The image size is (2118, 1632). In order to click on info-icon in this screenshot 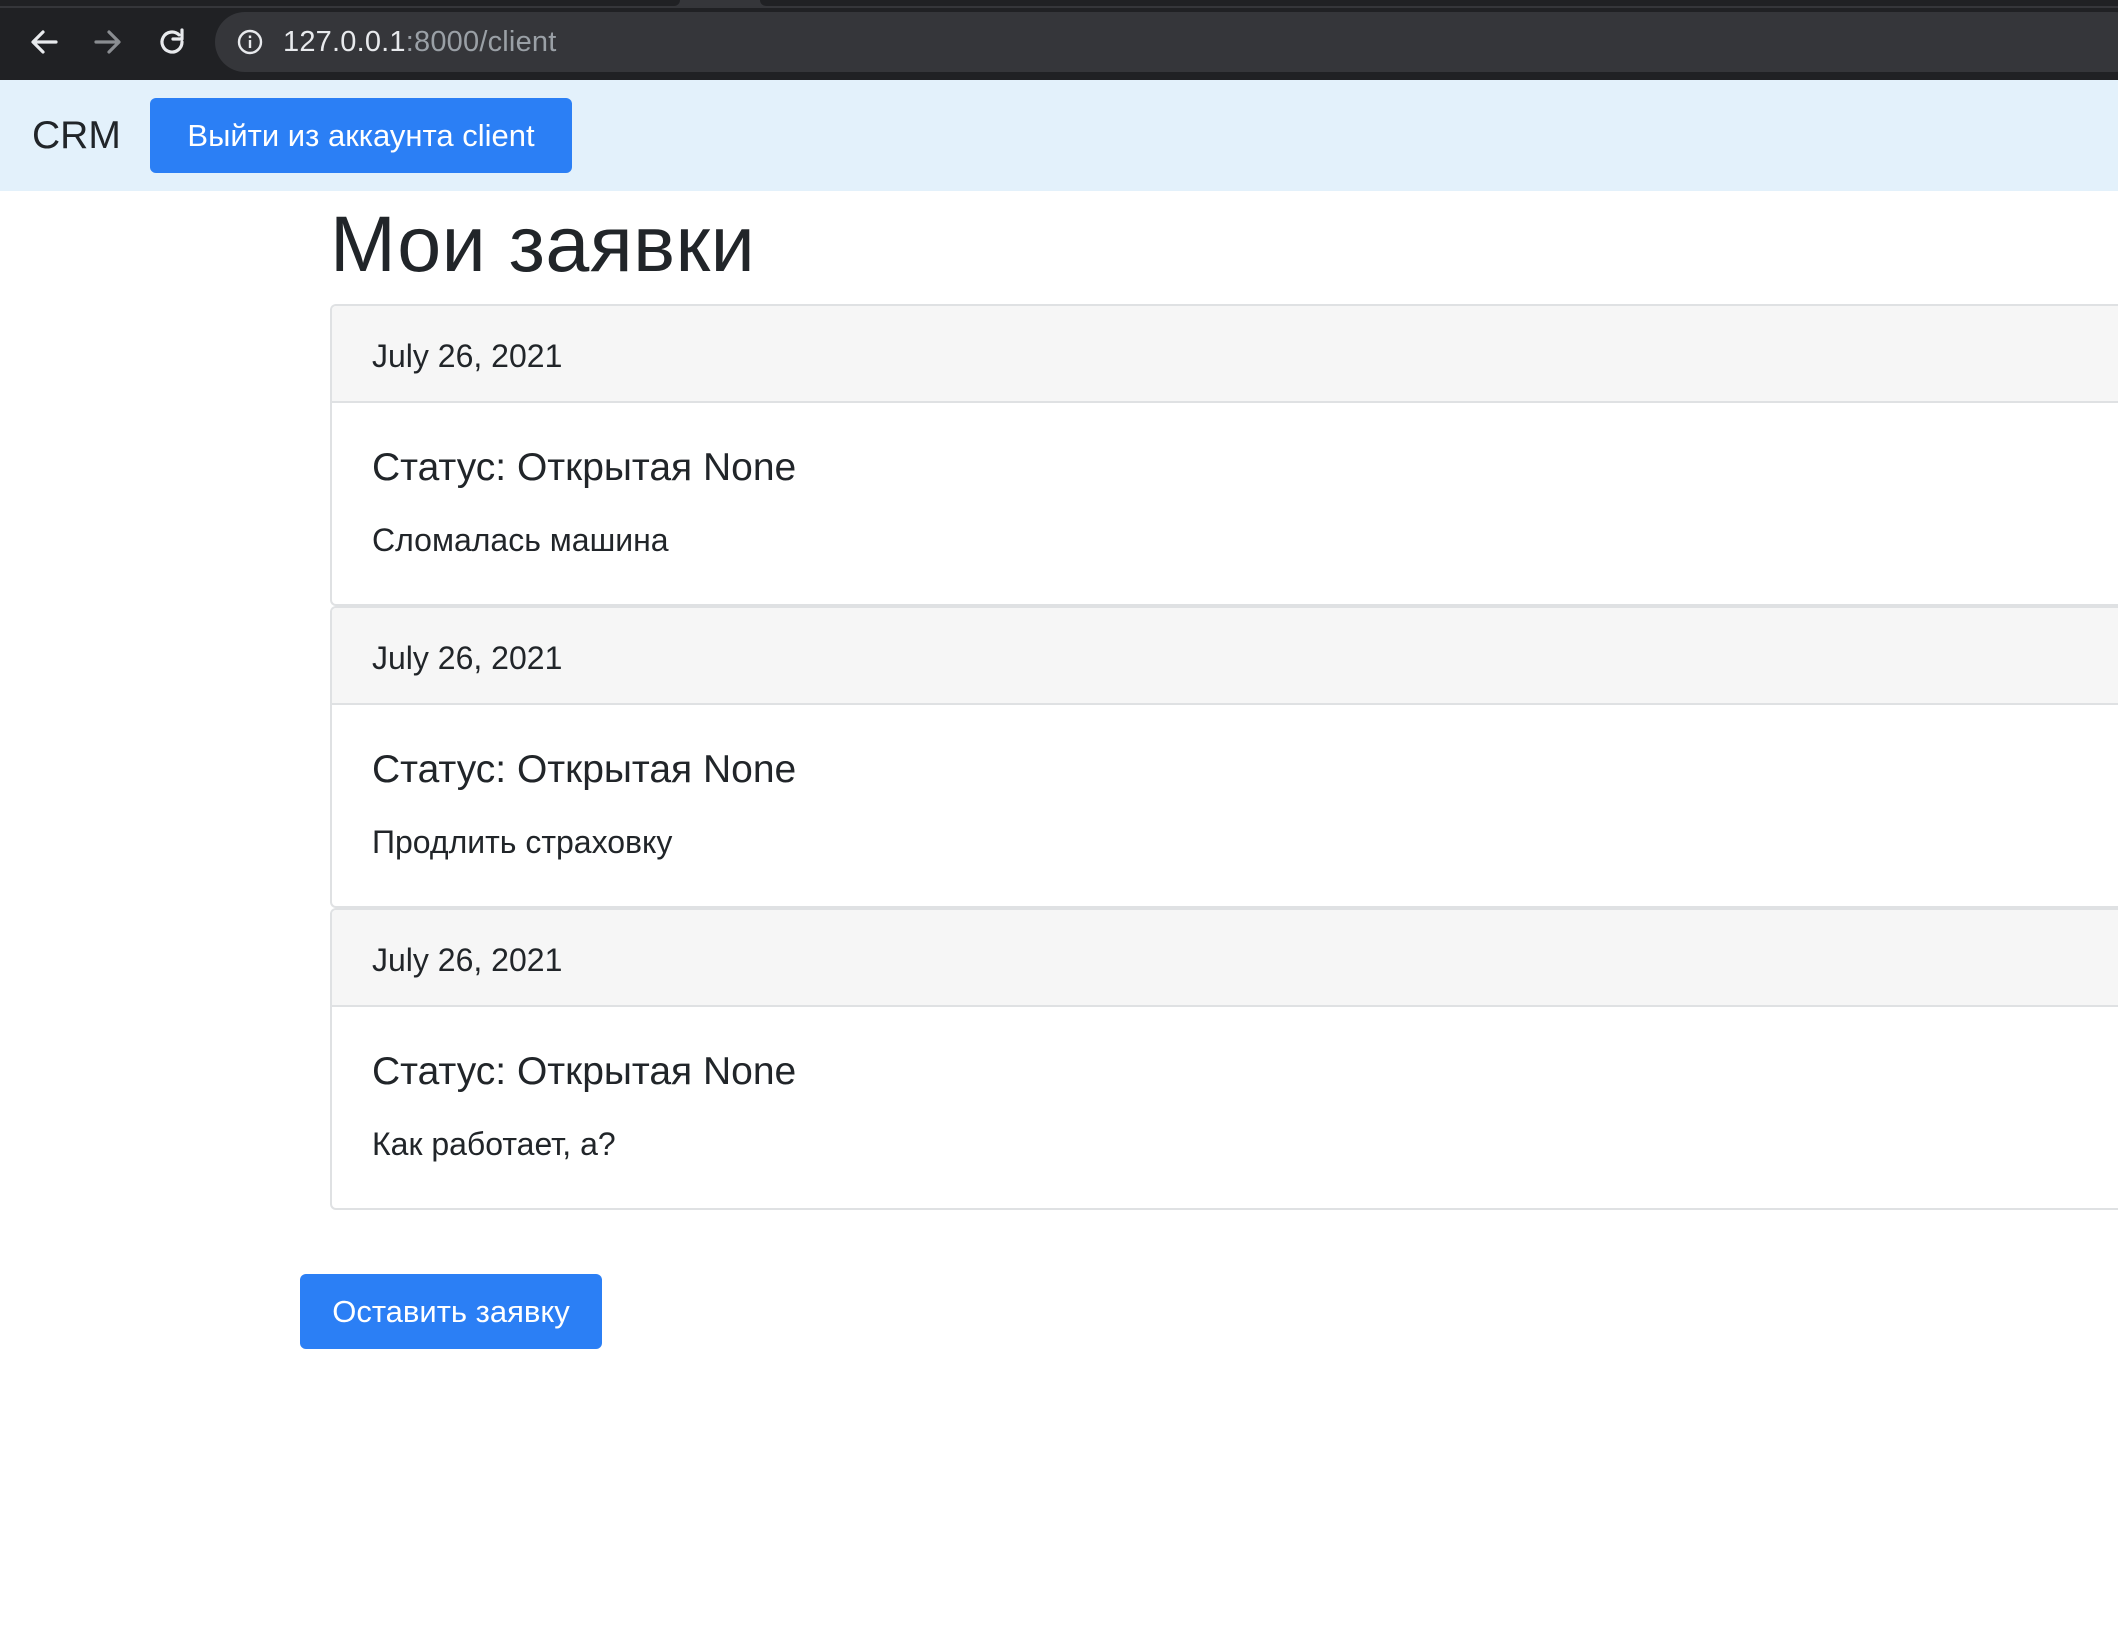, I will do `click(250, 42)`.